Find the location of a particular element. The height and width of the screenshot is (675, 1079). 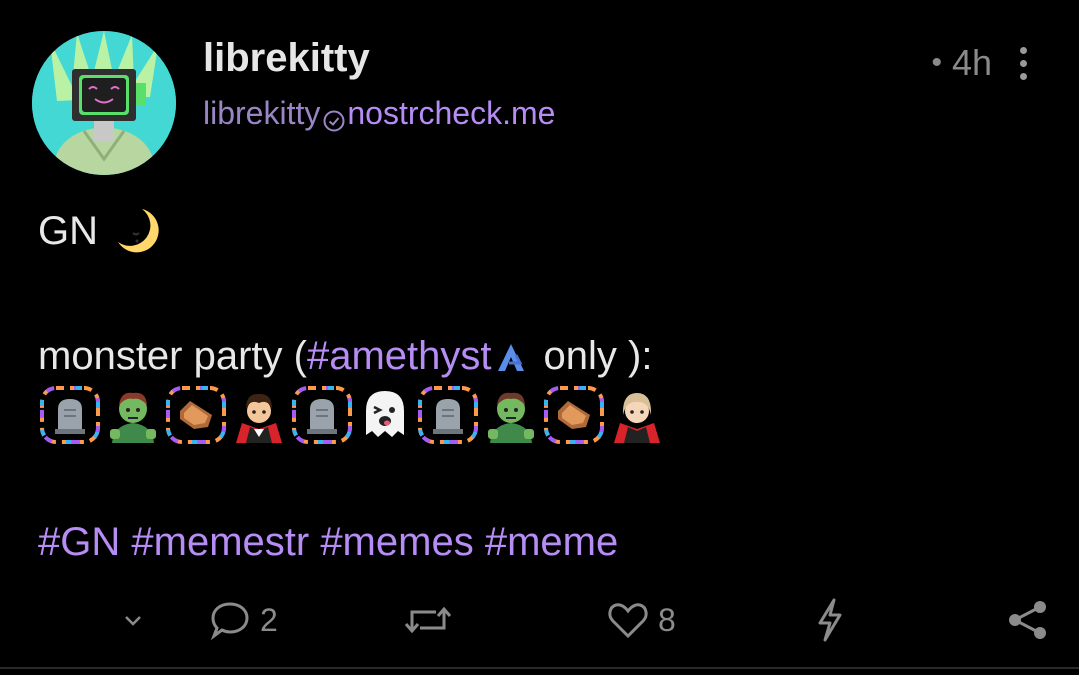

ghost-emoji-icon is located at coordinates (385, 415).